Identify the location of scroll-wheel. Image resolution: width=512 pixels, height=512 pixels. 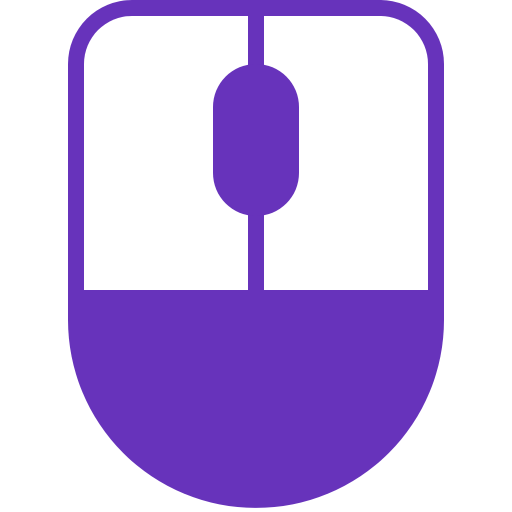
(256, 140).